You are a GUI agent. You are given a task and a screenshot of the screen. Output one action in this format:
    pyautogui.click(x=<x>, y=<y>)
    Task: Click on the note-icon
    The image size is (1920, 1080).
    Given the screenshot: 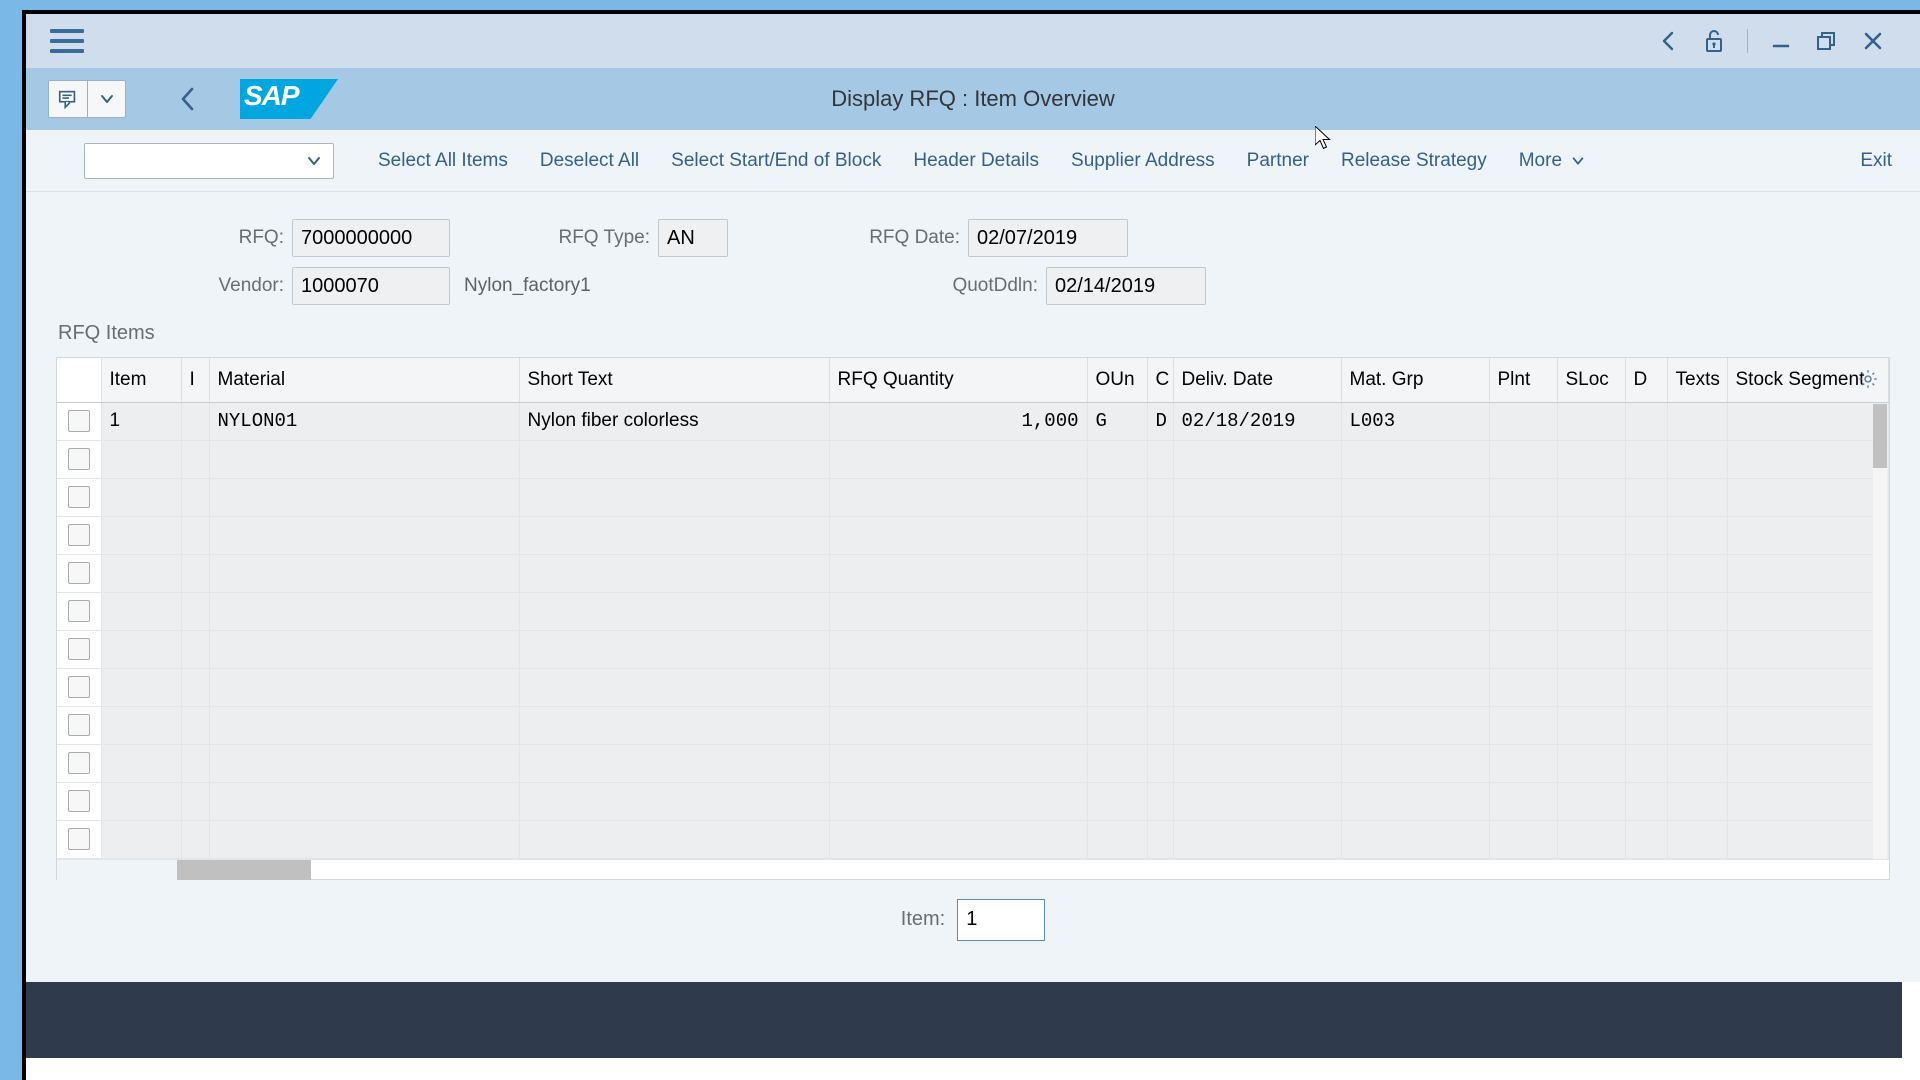 What is the action you would take?
    pyautogui.click(x=68, y=99)
    